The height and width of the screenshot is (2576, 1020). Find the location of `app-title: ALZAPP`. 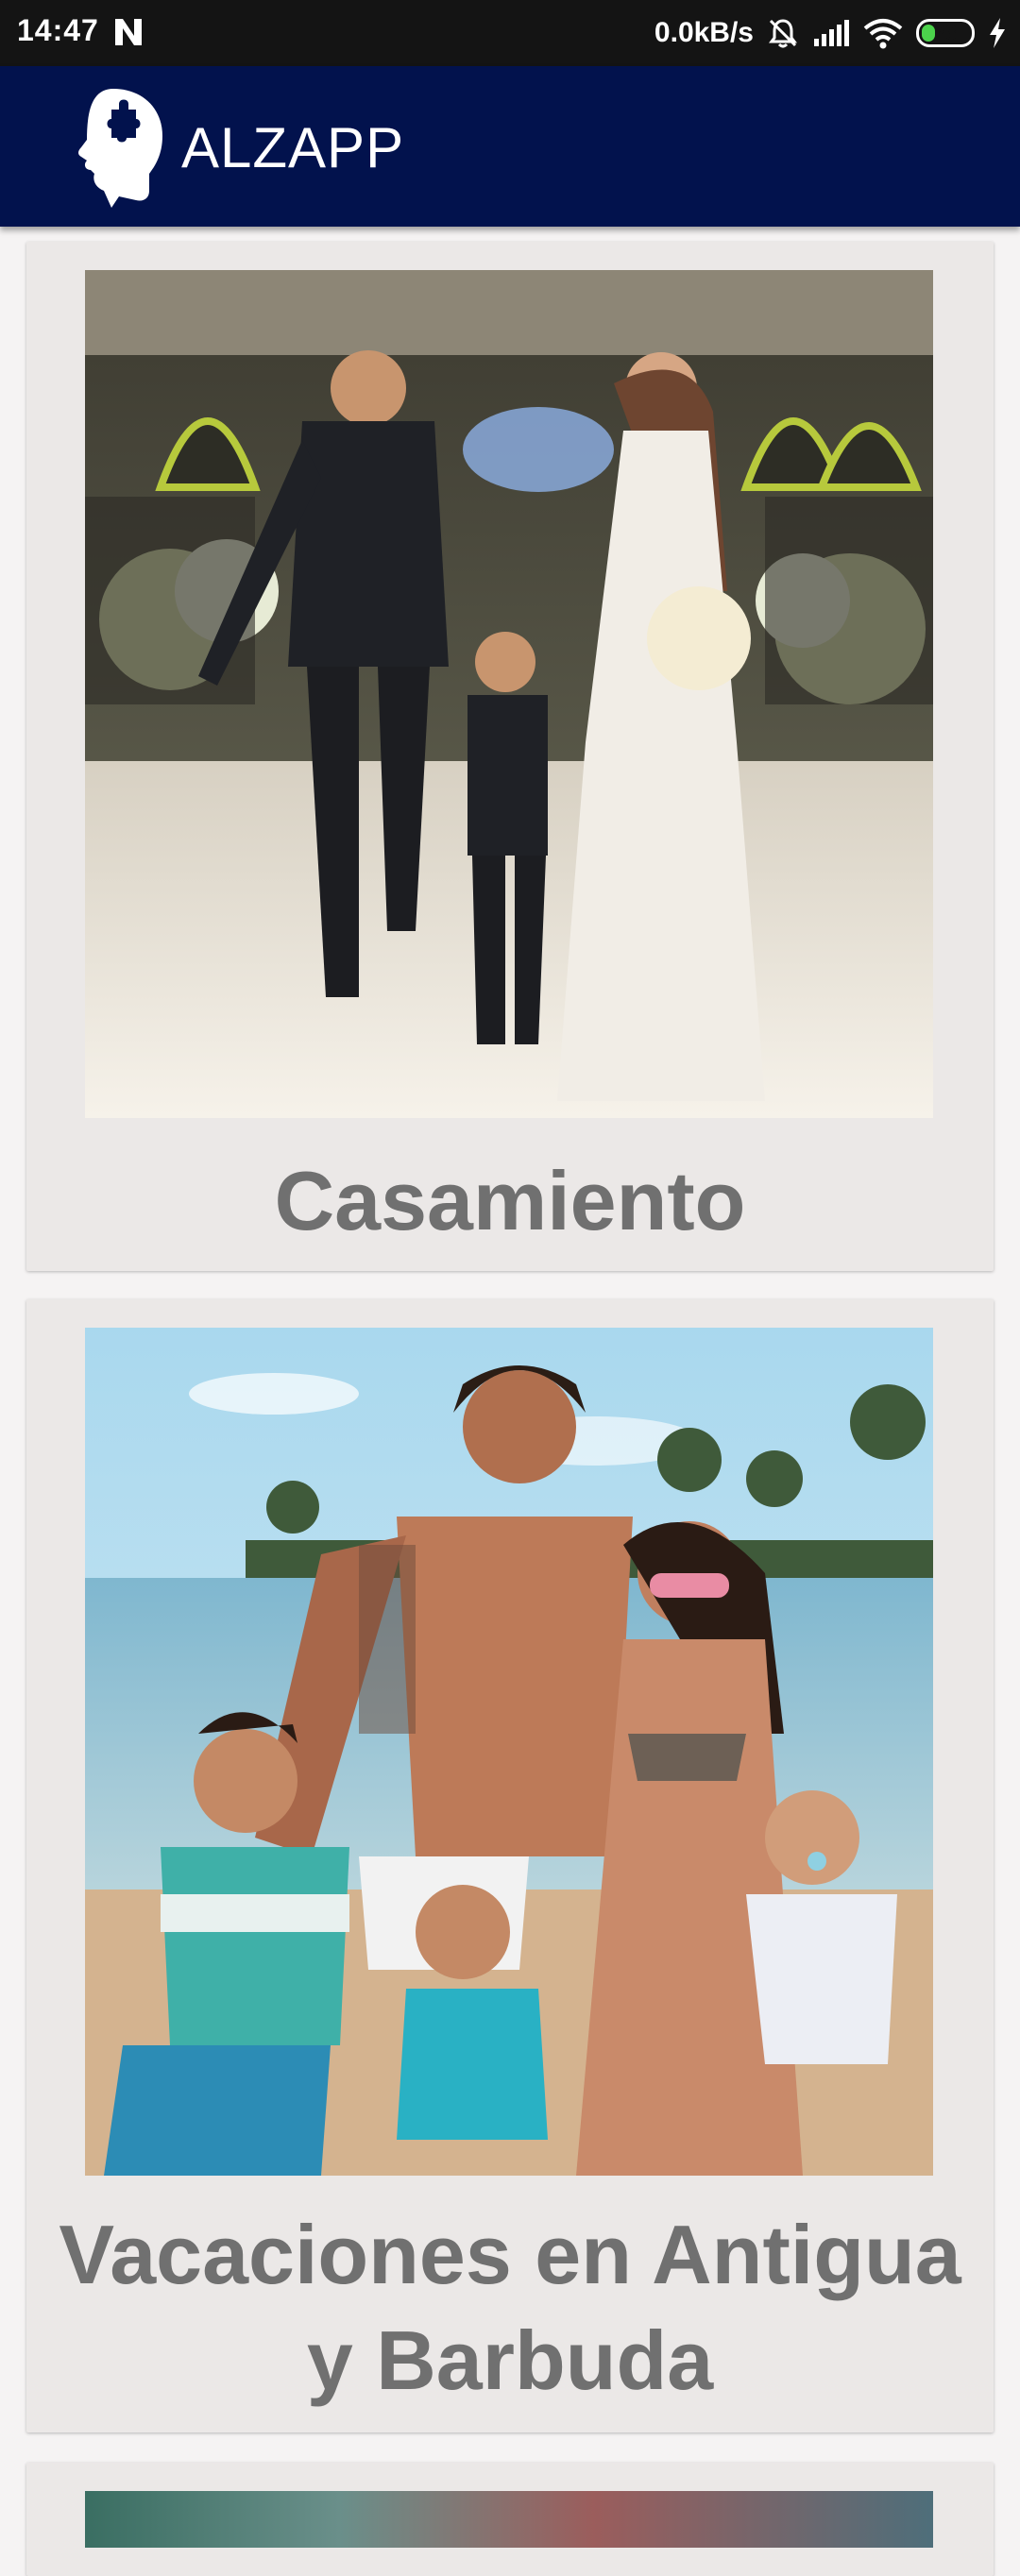

app-title: ALZAPP is located at coordinates (293, 147).